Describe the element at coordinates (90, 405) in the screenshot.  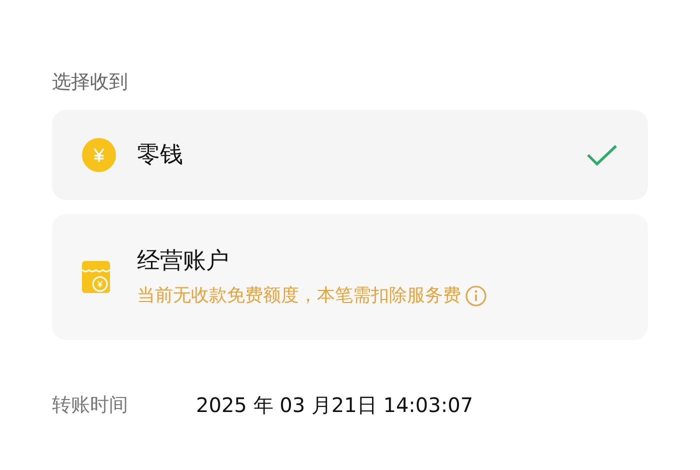
I see `field-label: 转账时间` at that location.